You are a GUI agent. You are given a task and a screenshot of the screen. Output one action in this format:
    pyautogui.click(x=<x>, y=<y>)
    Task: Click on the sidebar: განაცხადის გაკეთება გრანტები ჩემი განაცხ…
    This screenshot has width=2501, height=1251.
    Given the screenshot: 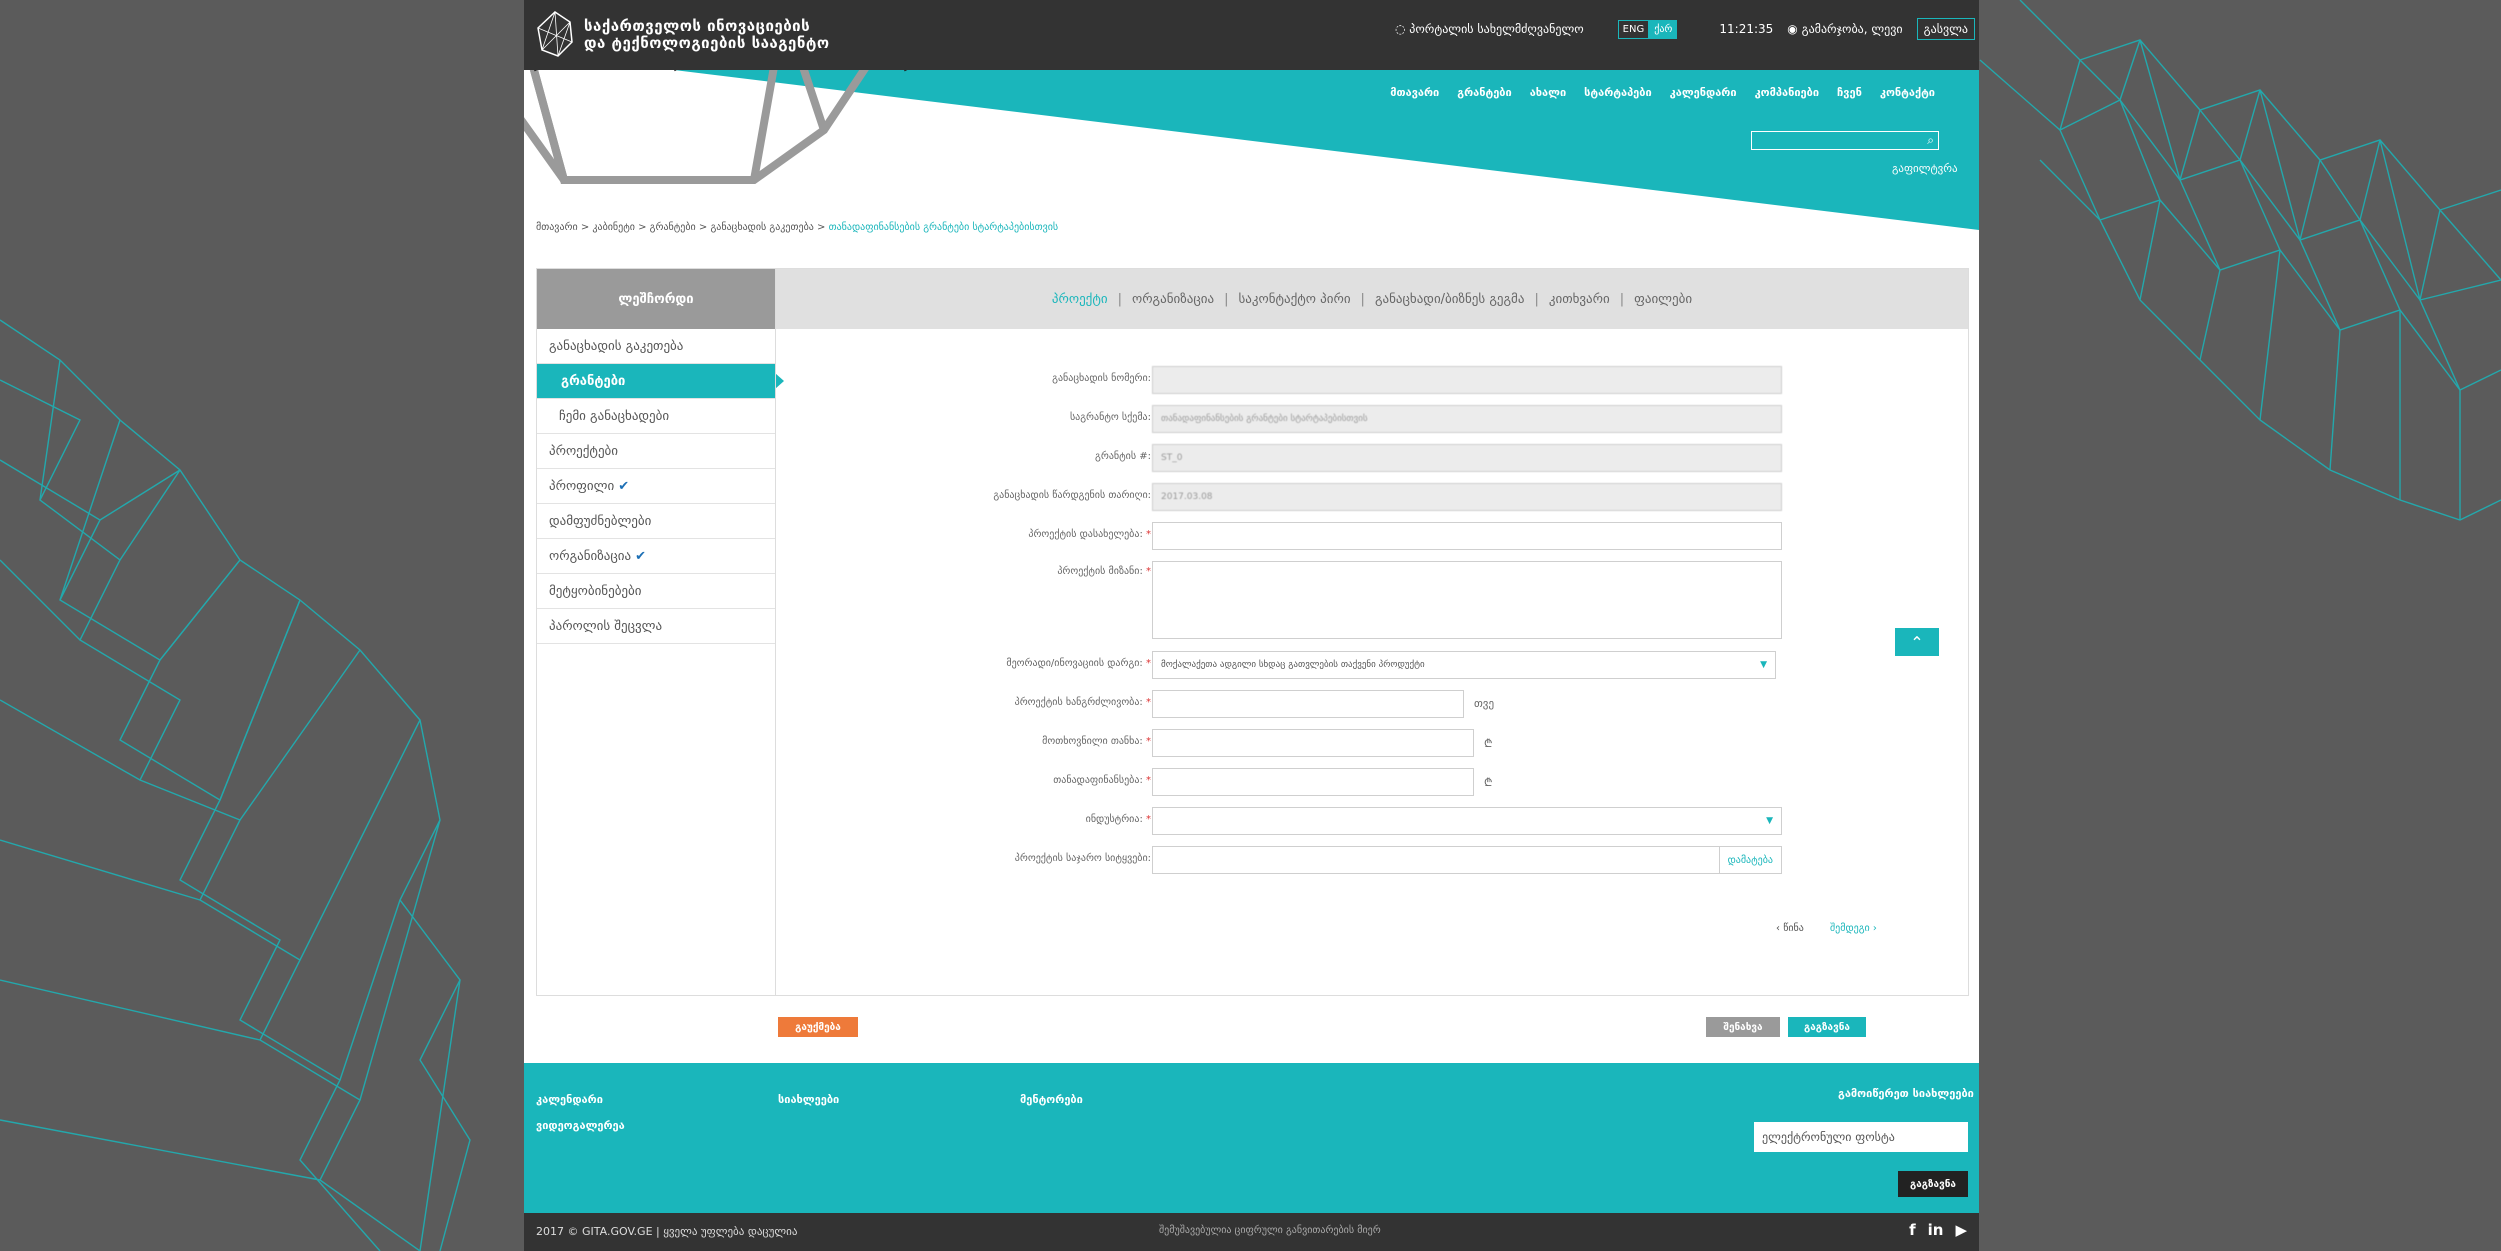 What is the action you would take?
    pyautogui.click(x=660, y=486)
    